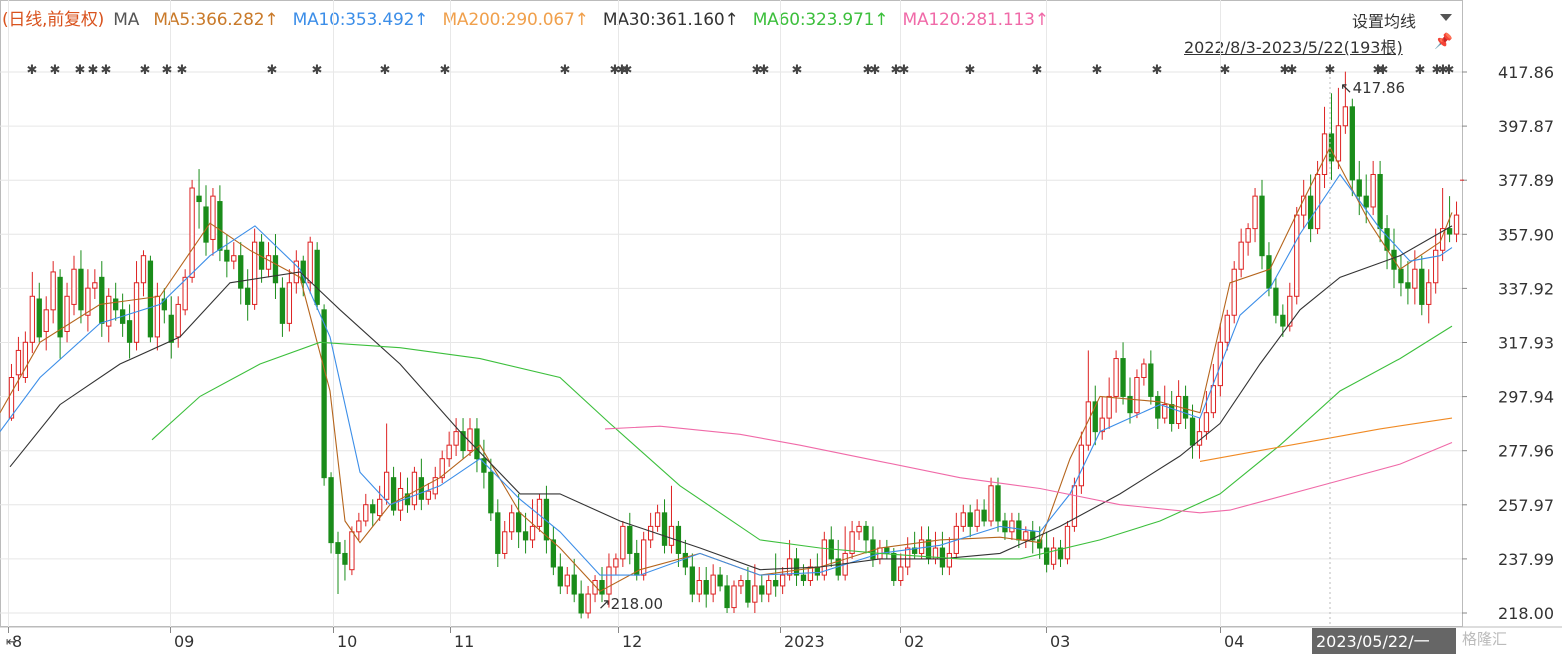 The image size is (1562, 654). I want to click on y-tick-label: 417.86, so click(1526, 72).